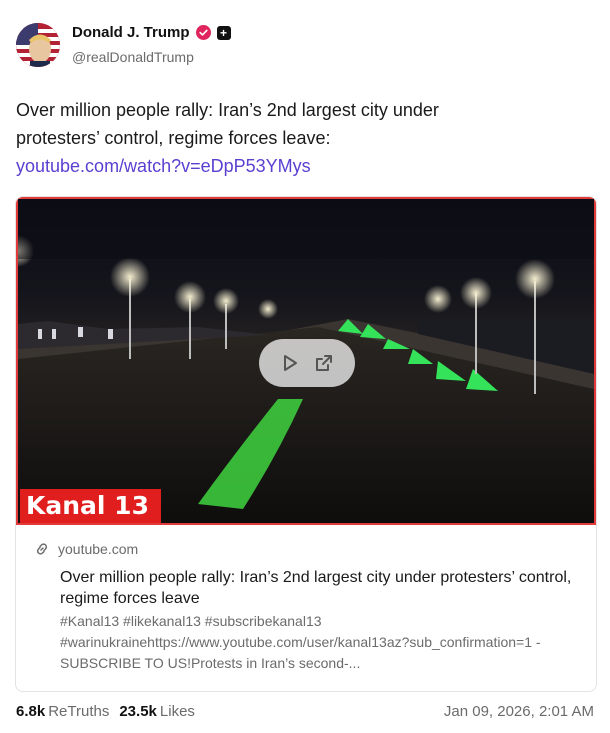 This screenshot has height=733, width=610. Describe the element at coordinates (138, 711) in the screenshot. I see `likes-count: 23.5k` at that location.